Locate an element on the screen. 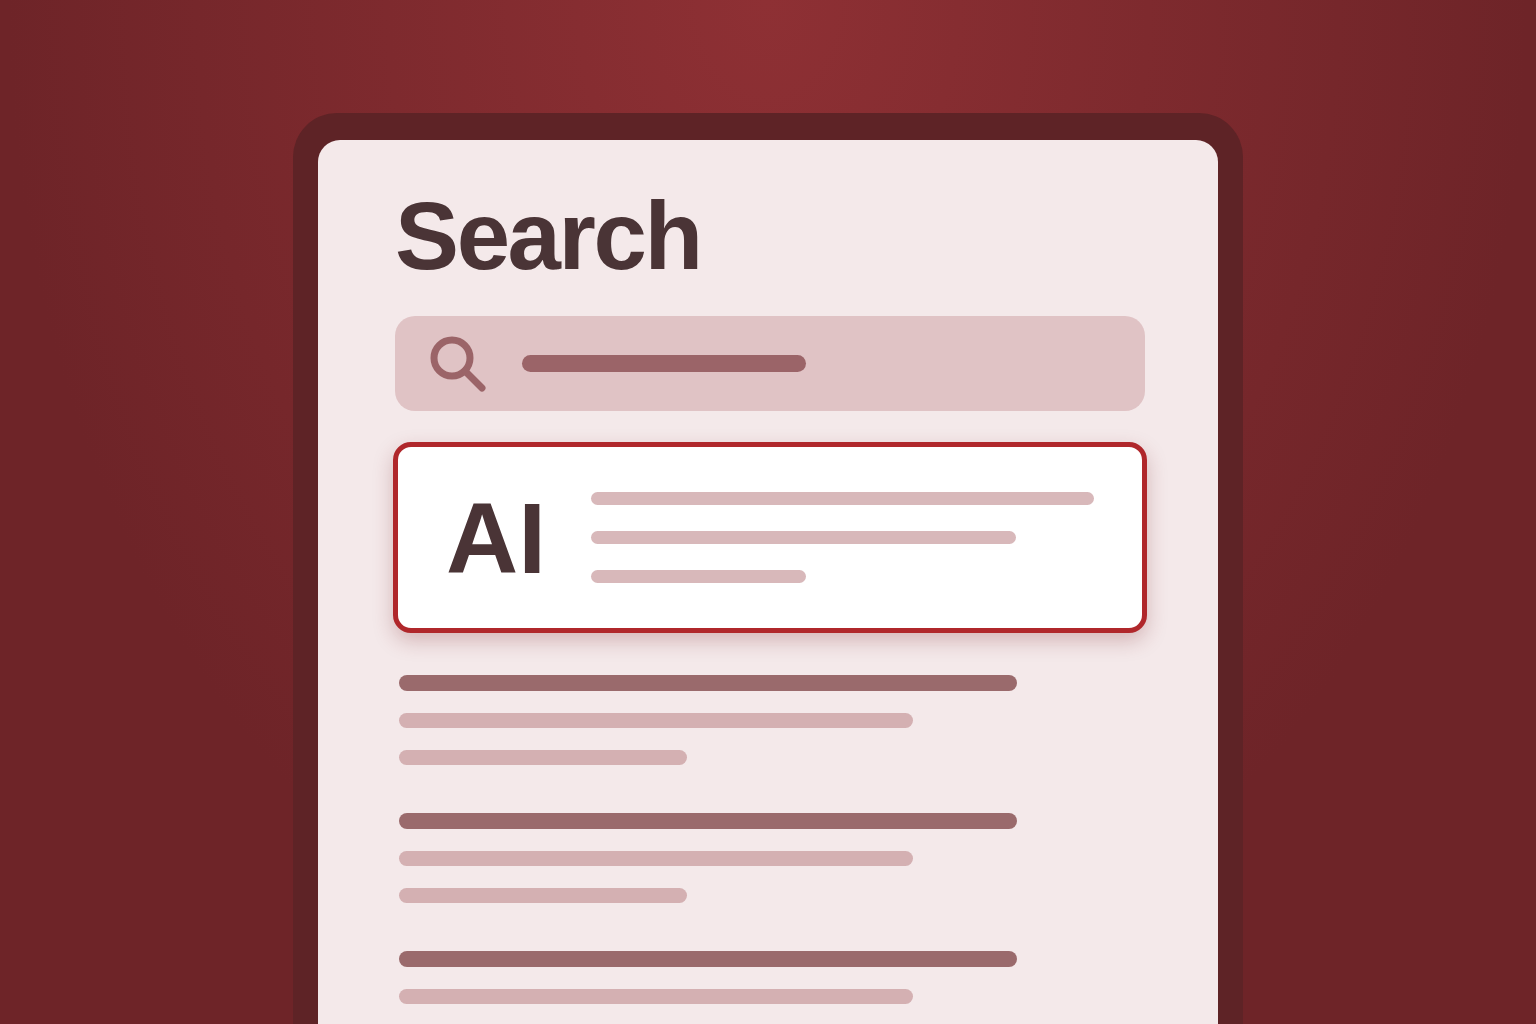 The height and width of the screenshot is (1024, 1536). result-label: AI is located at coordinates (496, 537).